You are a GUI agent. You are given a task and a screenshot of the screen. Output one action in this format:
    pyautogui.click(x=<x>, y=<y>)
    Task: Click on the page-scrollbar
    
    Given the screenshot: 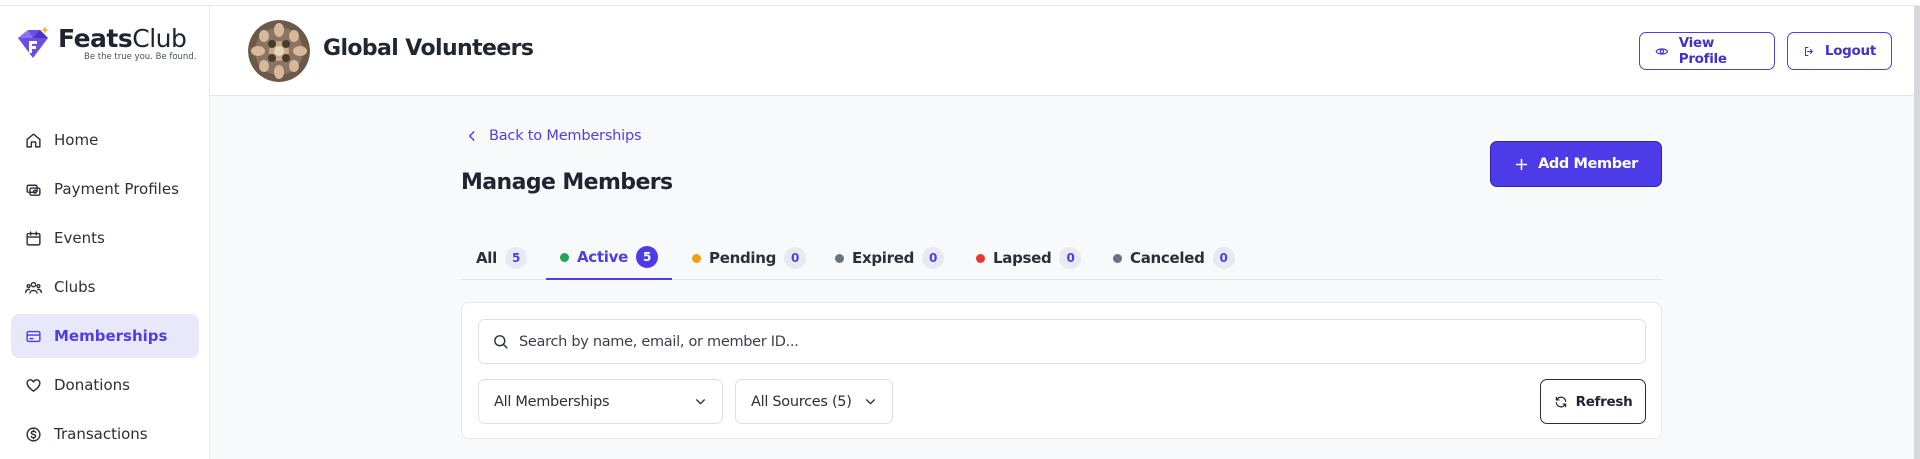 What is the action you would take?
    pyautogui.click(x=1917, y=232)
    